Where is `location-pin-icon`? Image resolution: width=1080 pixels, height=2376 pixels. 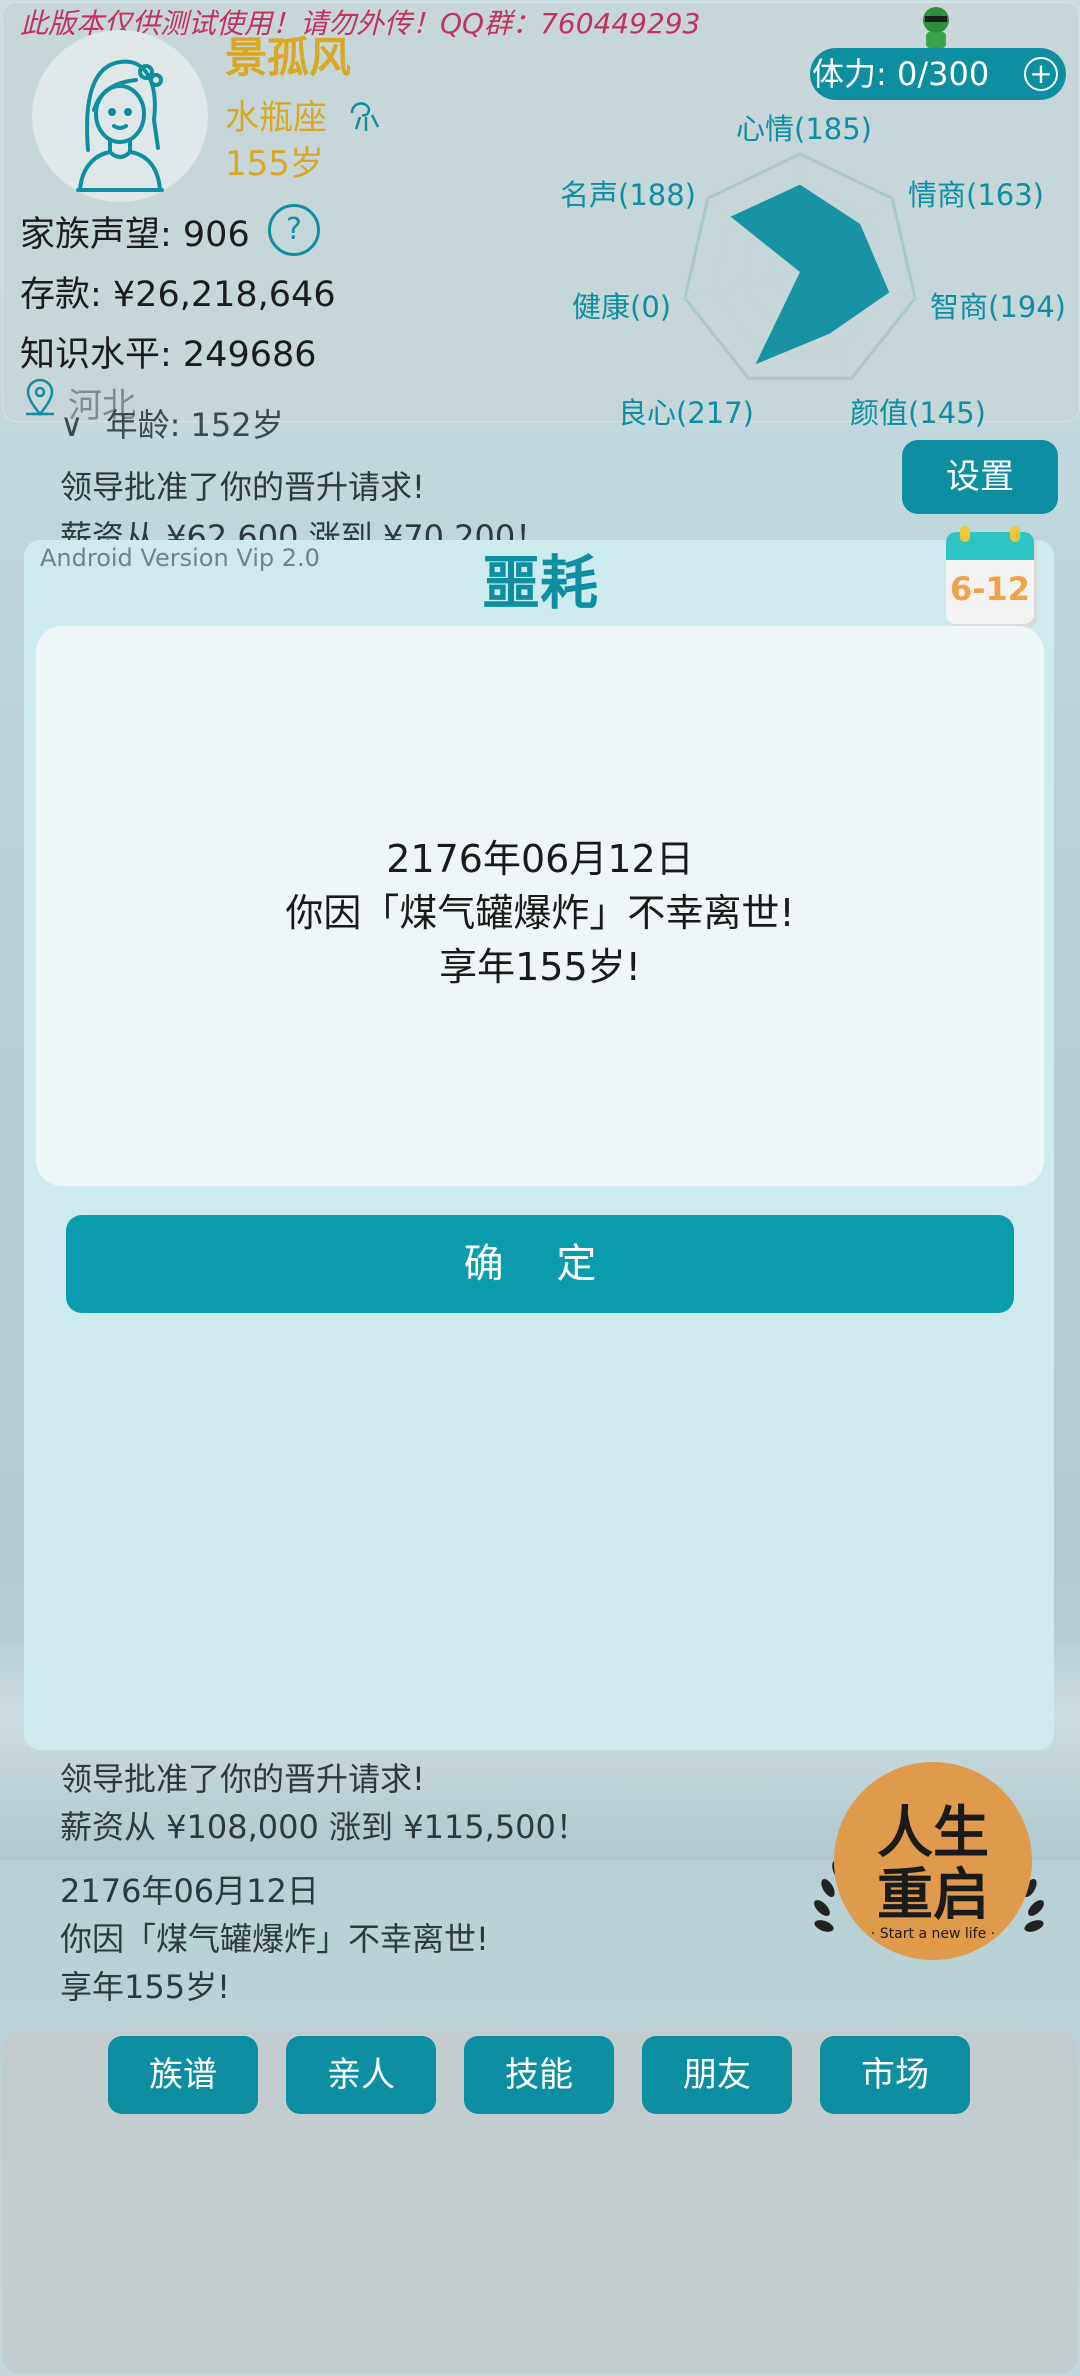 location-pin-icon is located at coordinates (40, 402).